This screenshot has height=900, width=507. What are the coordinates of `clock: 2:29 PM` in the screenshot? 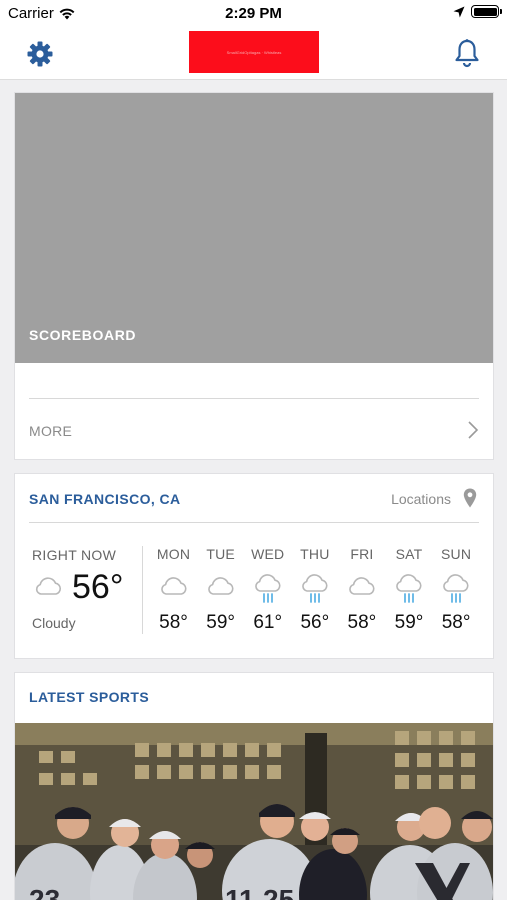 It's located at (253, 13).